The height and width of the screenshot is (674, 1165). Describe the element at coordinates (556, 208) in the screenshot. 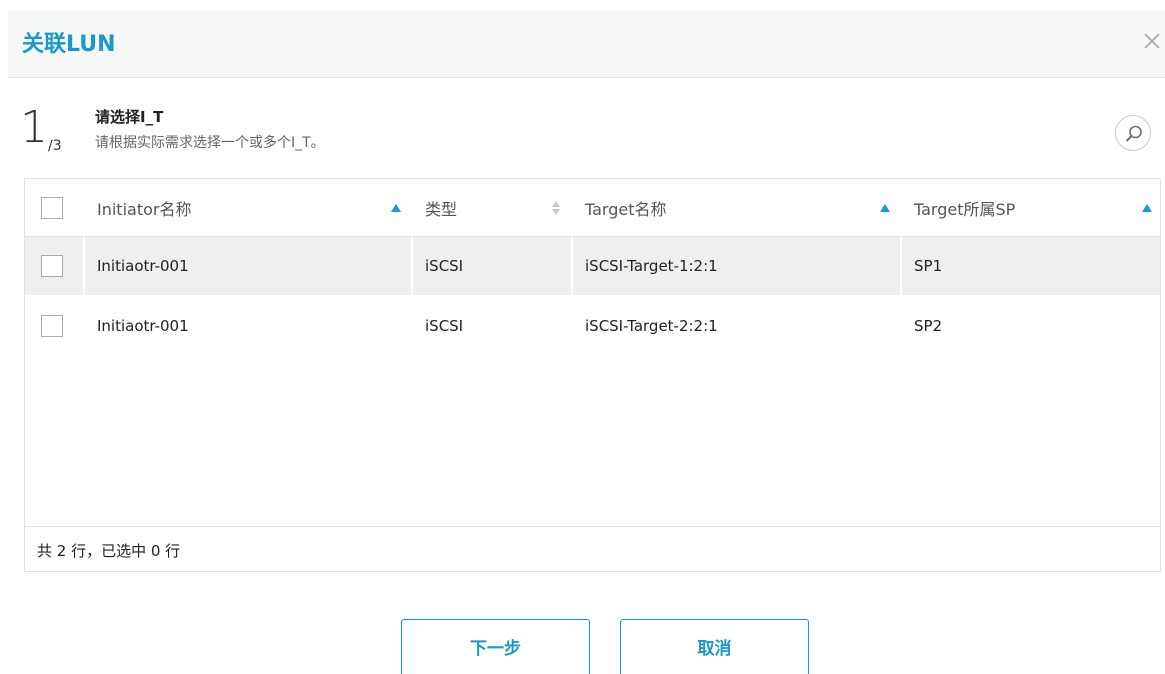

I see `sort-icon` at that location.